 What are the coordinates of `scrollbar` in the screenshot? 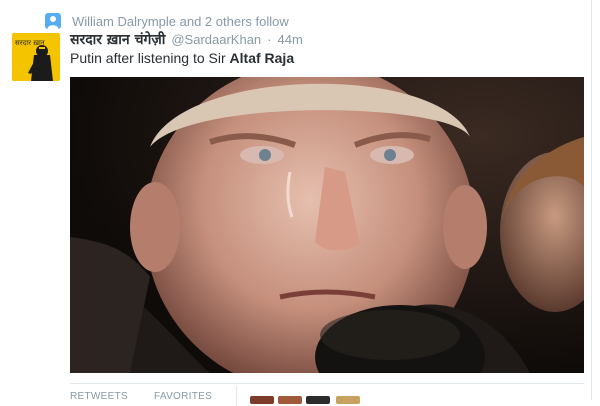 It's located at (595, 200).